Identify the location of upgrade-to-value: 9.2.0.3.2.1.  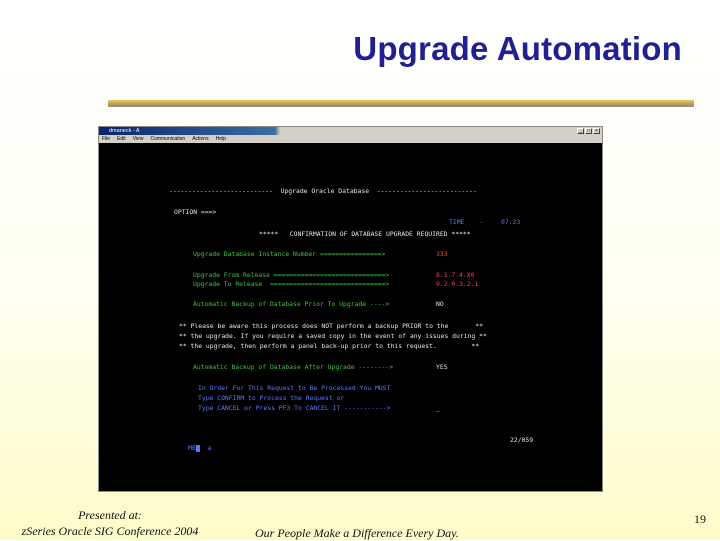
(457, 284).